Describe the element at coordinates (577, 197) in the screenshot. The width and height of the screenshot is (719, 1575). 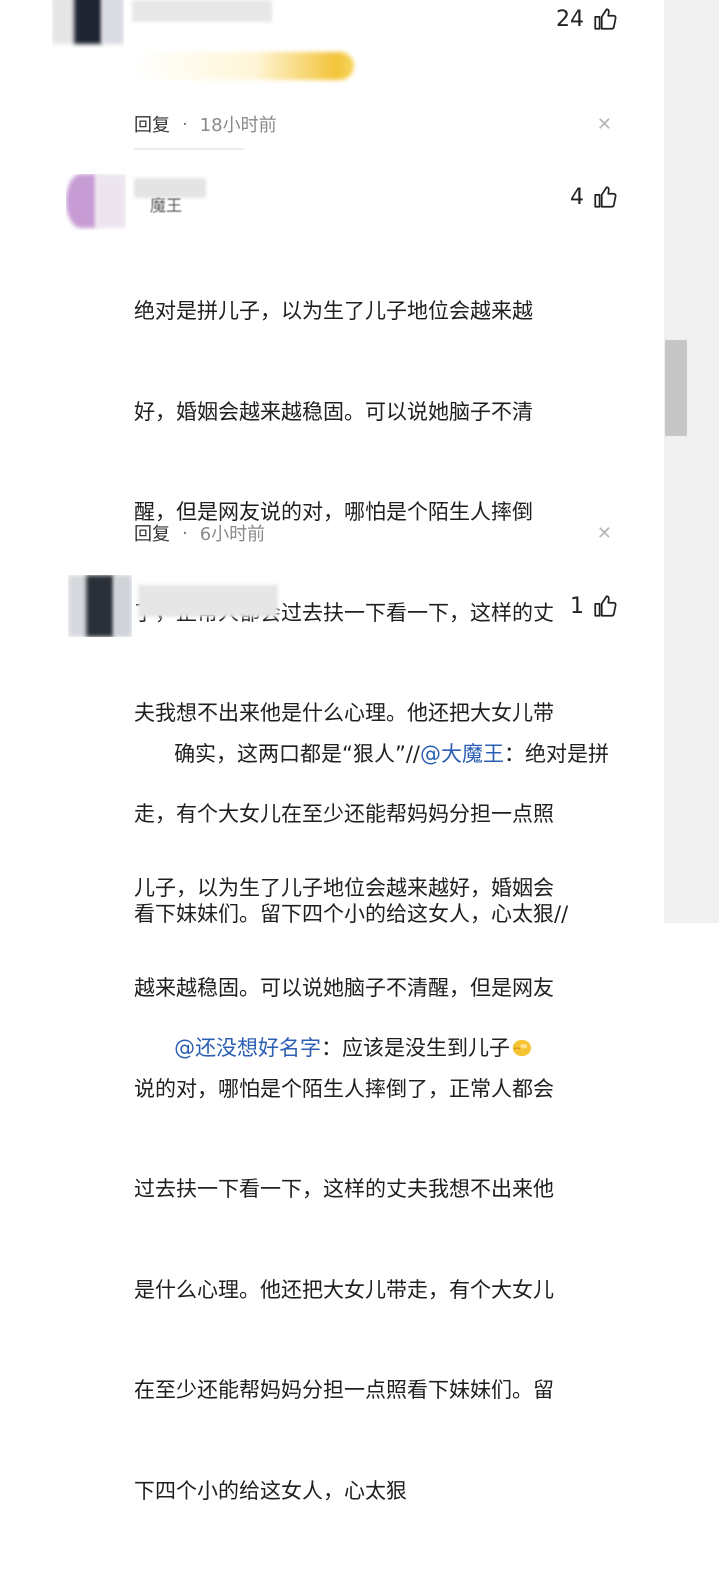
I see `like-count: 4` at that location.